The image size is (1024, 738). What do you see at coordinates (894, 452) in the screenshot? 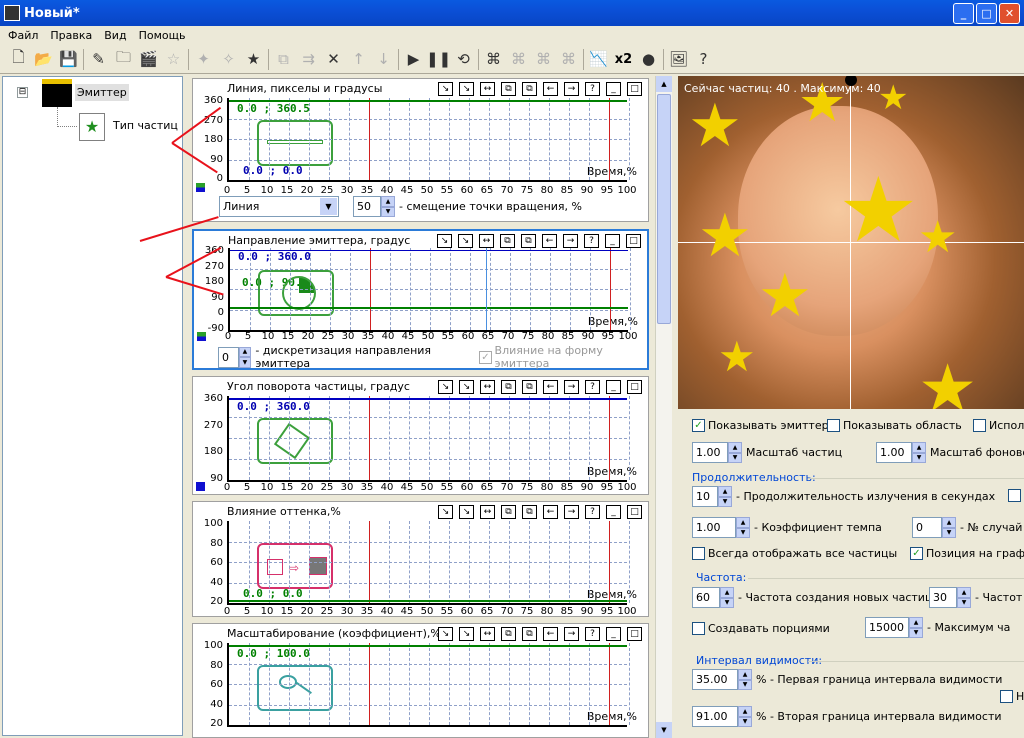
I see `bg-scale-input: 1.00` at bounding box center [894, 452].